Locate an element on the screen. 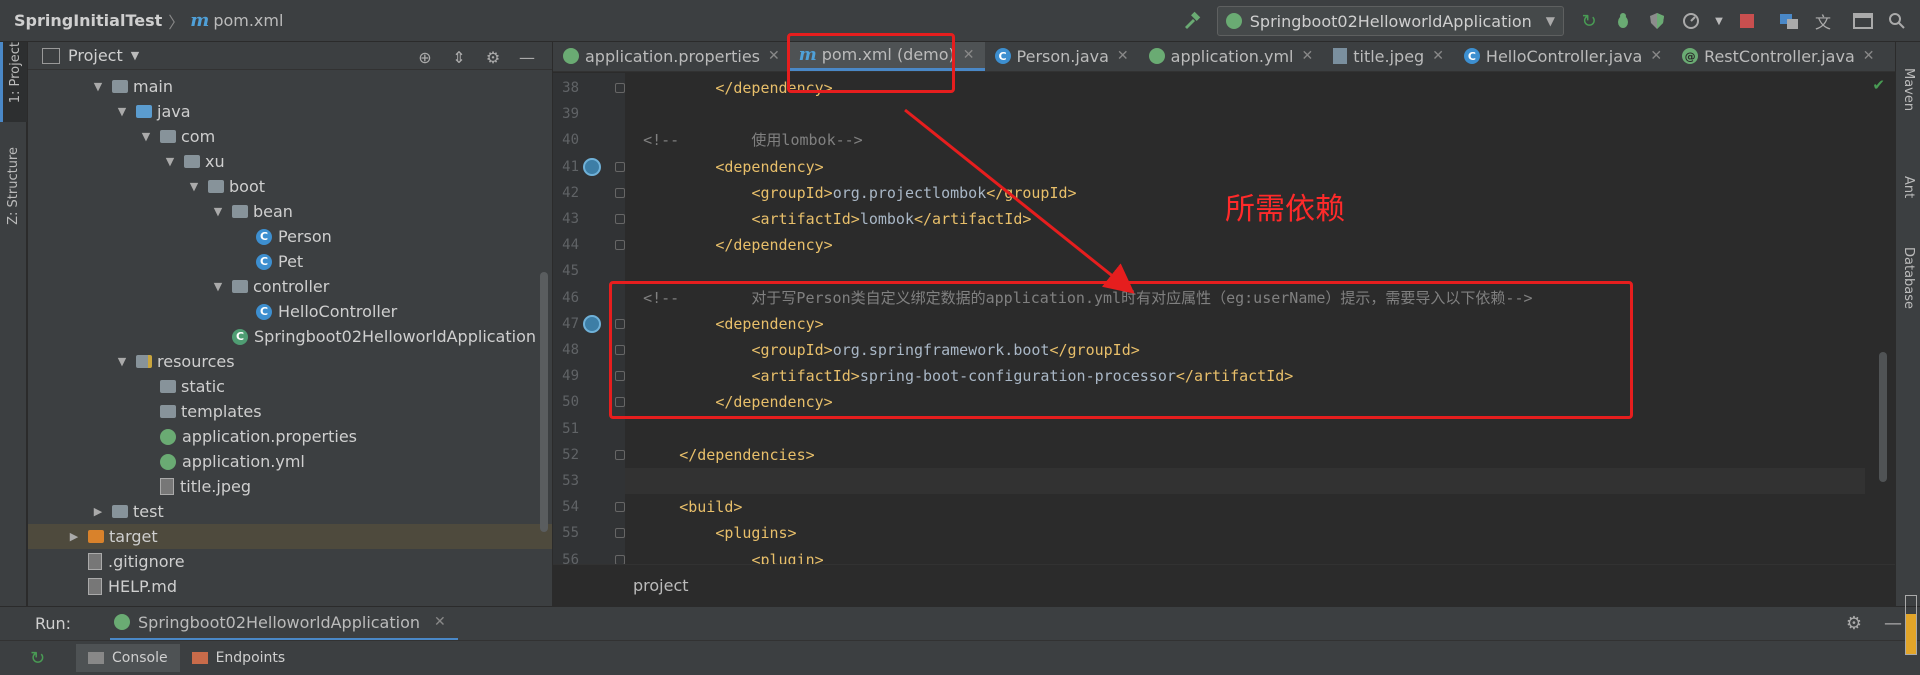  editor-tab-application-properties: application.properties ✕ is located at coordinates (671, 56).